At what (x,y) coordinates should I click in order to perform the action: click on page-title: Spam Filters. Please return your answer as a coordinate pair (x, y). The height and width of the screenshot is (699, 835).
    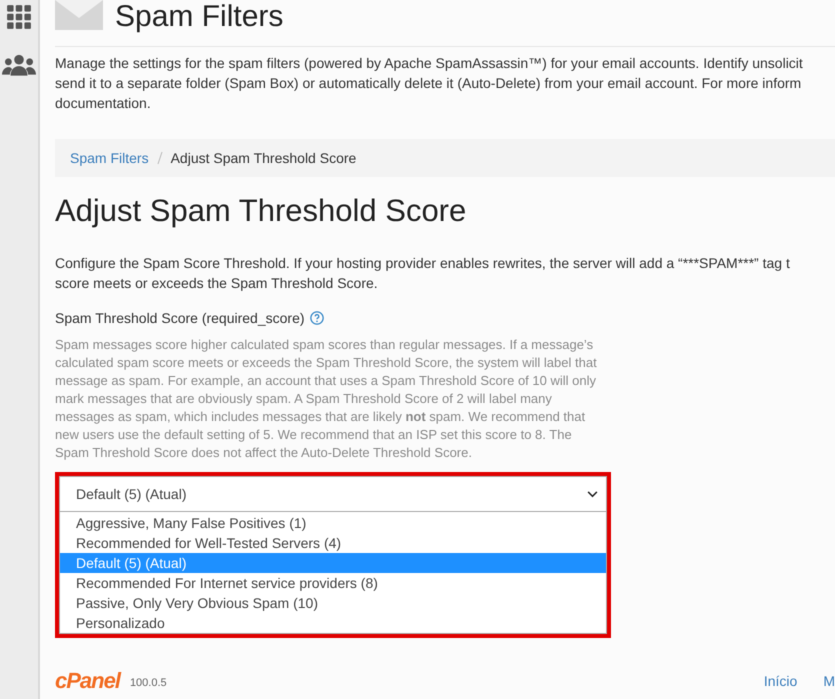
    Looking at the image, I should click on (199, 17).